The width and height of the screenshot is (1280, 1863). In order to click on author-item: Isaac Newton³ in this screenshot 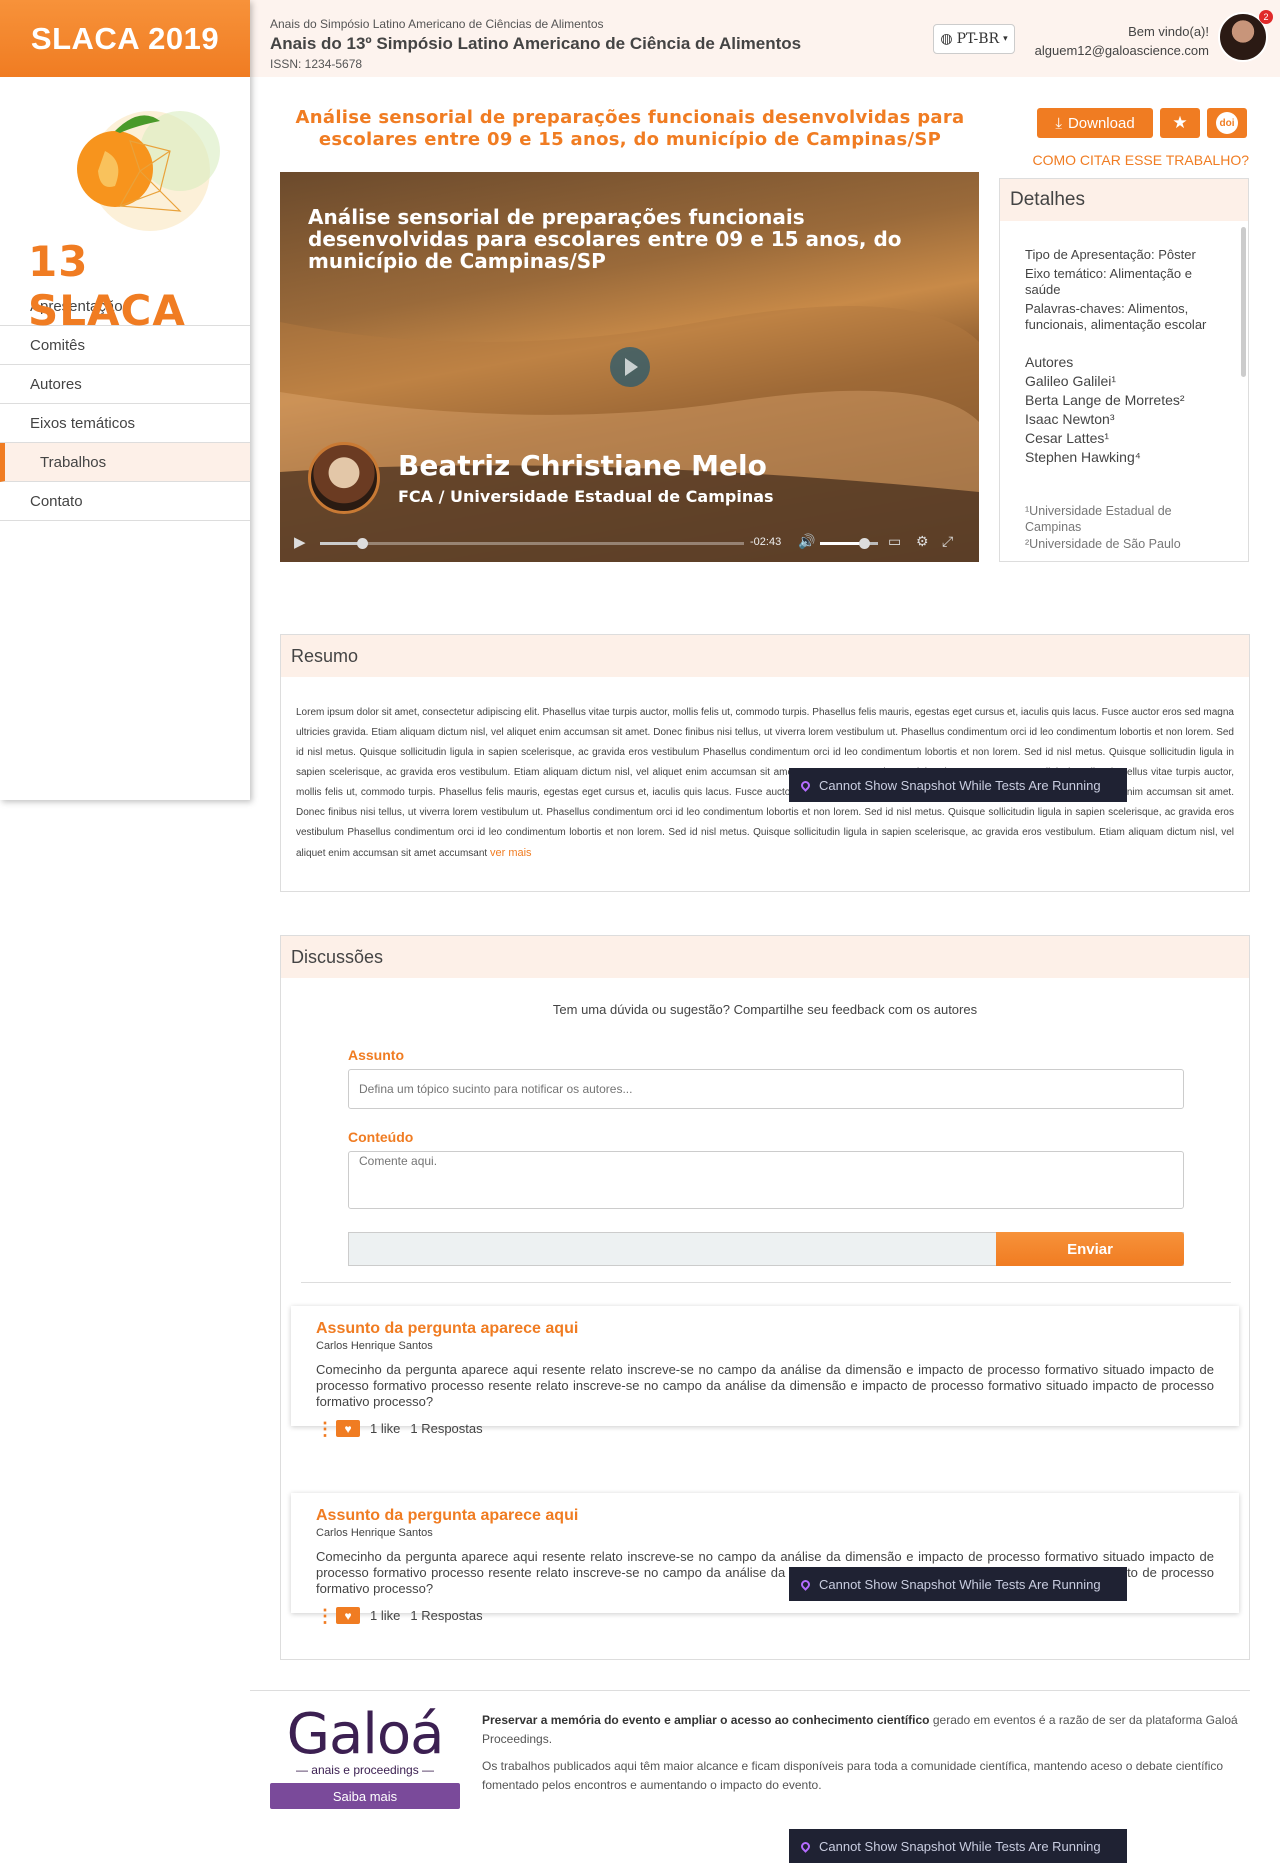, I will do `click(1126, 419)`.